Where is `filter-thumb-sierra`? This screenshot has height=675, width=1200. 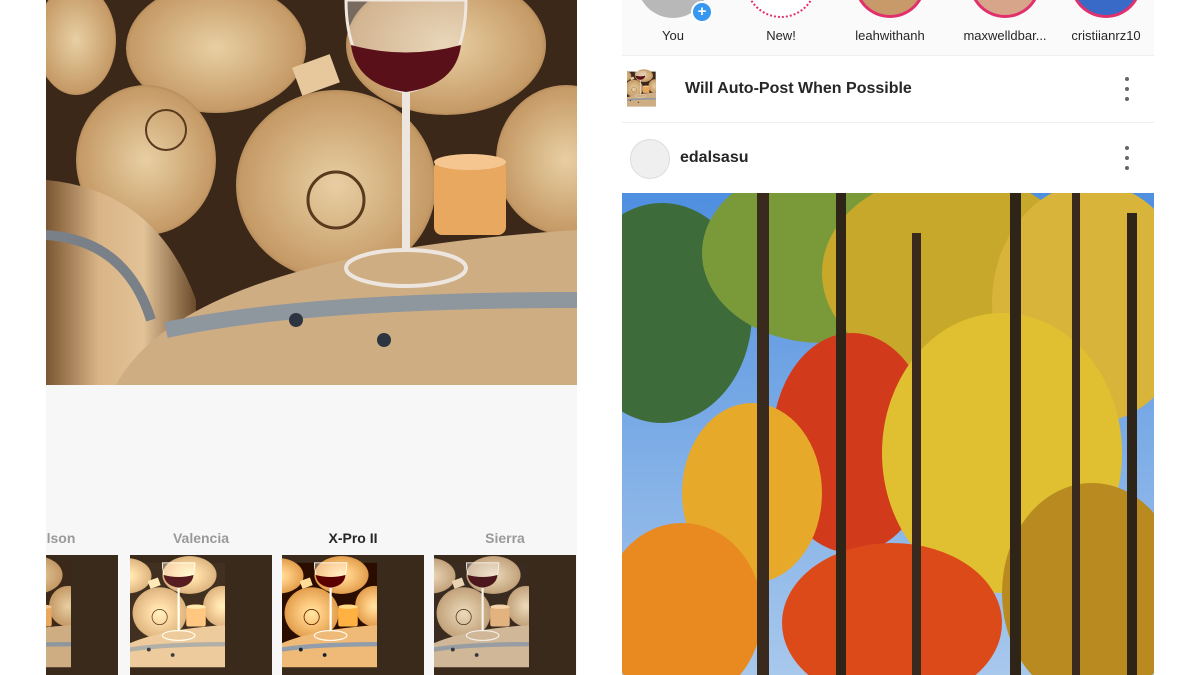 filter-thumb-sierra is located at coordinates (505, 615).